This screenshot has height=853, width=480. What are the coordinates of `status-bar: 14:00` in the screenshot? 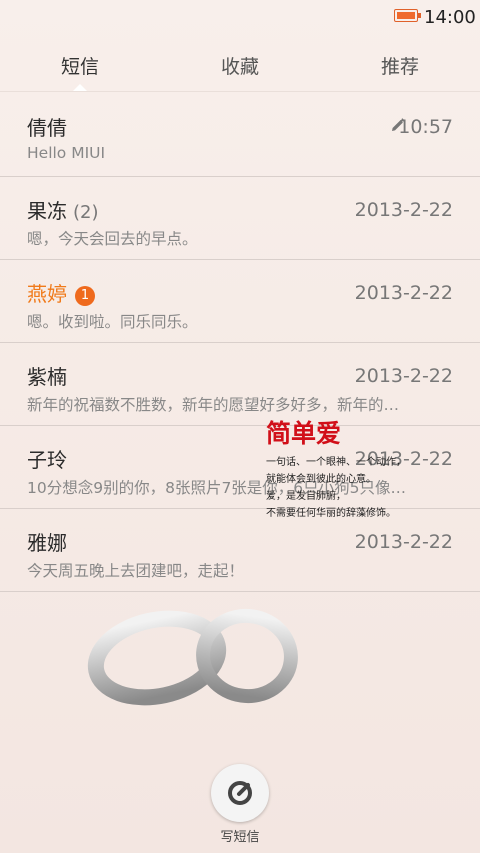 It's located at (240, 17).